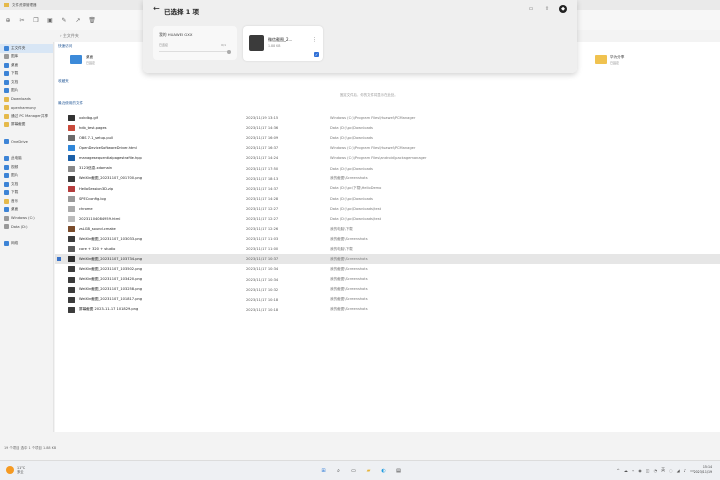 This screenshot has width=720, height=480. What do you see at coordinates (703, 470) in the screenshot?
I see `clock: 15:14 2023/11/19` at bounding box center [703, 470].